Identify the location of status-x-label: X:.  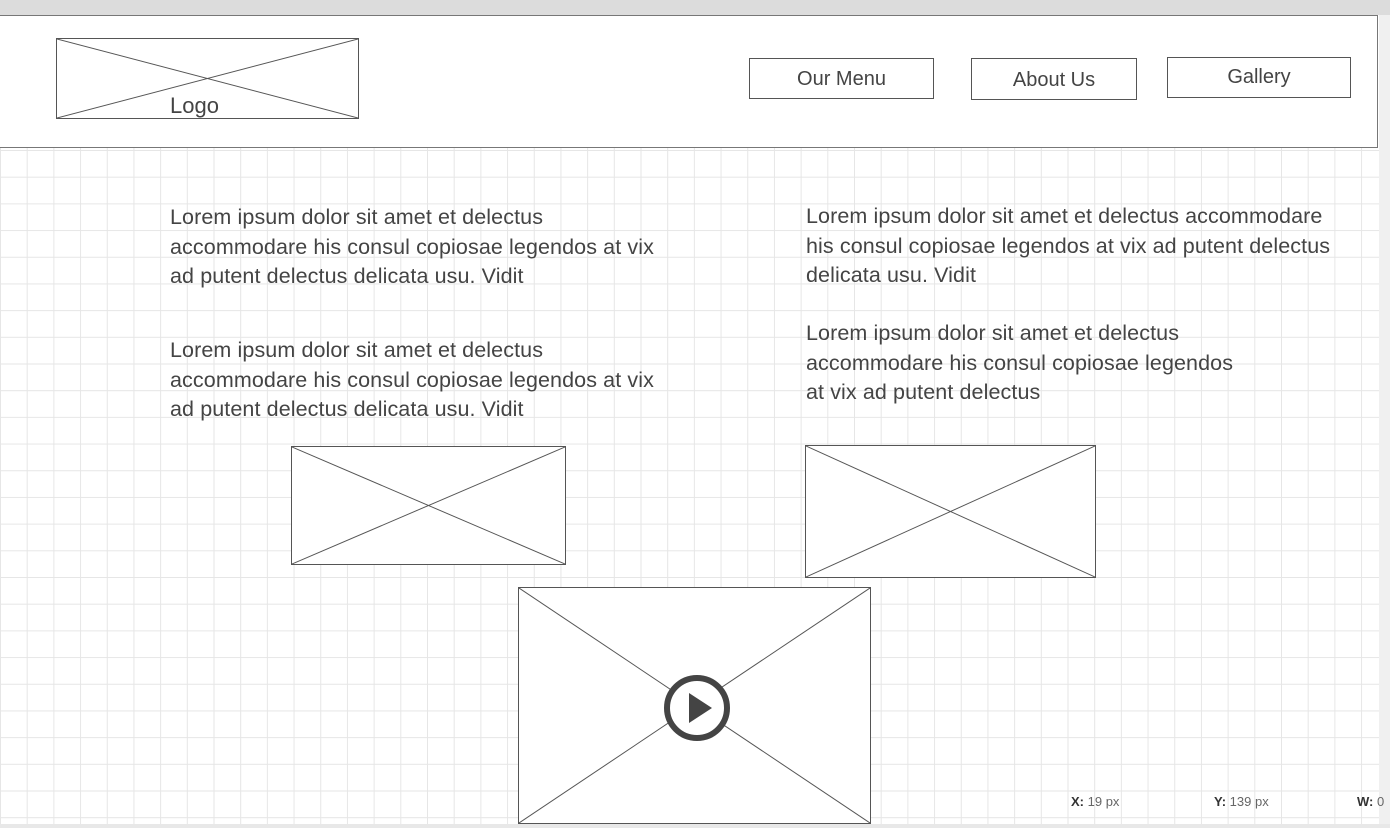
(1077, 801).